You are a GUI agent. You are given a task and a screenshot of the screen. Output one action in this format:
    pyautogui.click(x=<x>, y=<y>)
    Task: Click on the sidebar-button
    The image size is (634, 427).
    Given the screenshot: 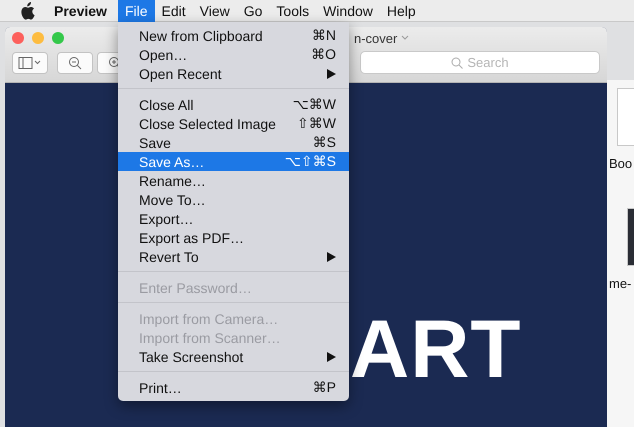 What is the action you would take?
    pyautogui.click(x=30, y=63)
    